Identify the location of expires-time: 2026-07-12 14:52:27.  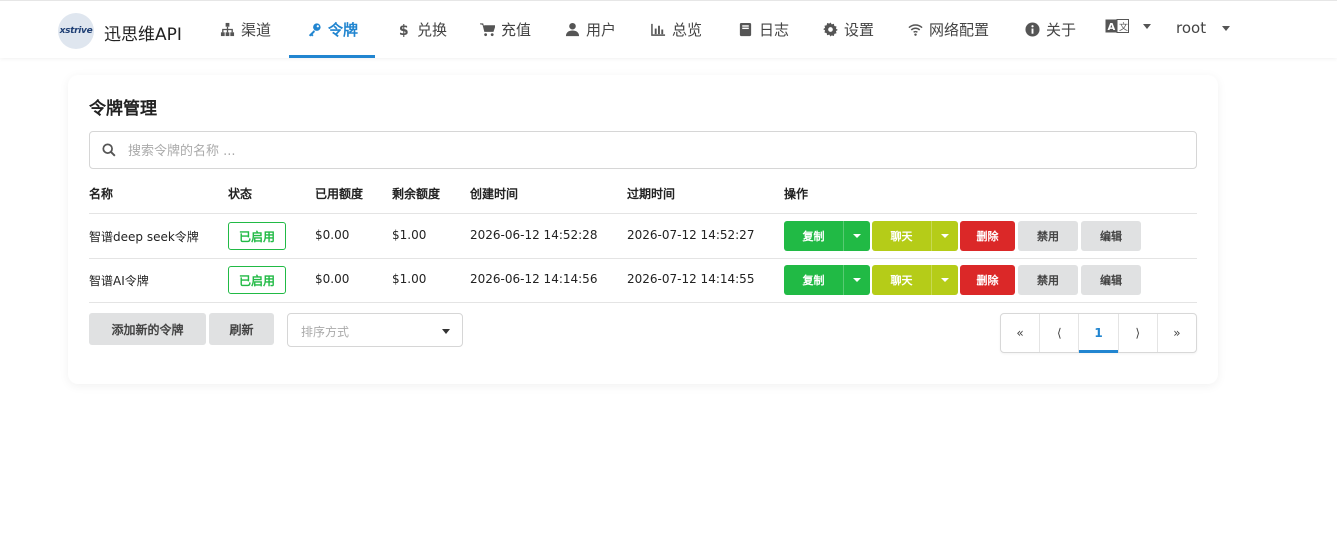
(691, 235).